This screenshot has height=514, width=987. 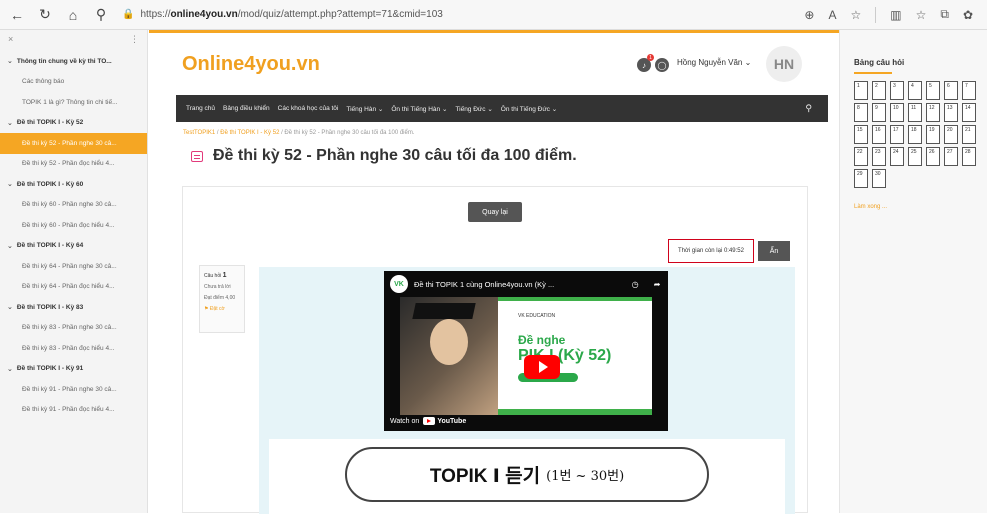 I want to click on back-button: Quay lại, so click(x=495, y=212).